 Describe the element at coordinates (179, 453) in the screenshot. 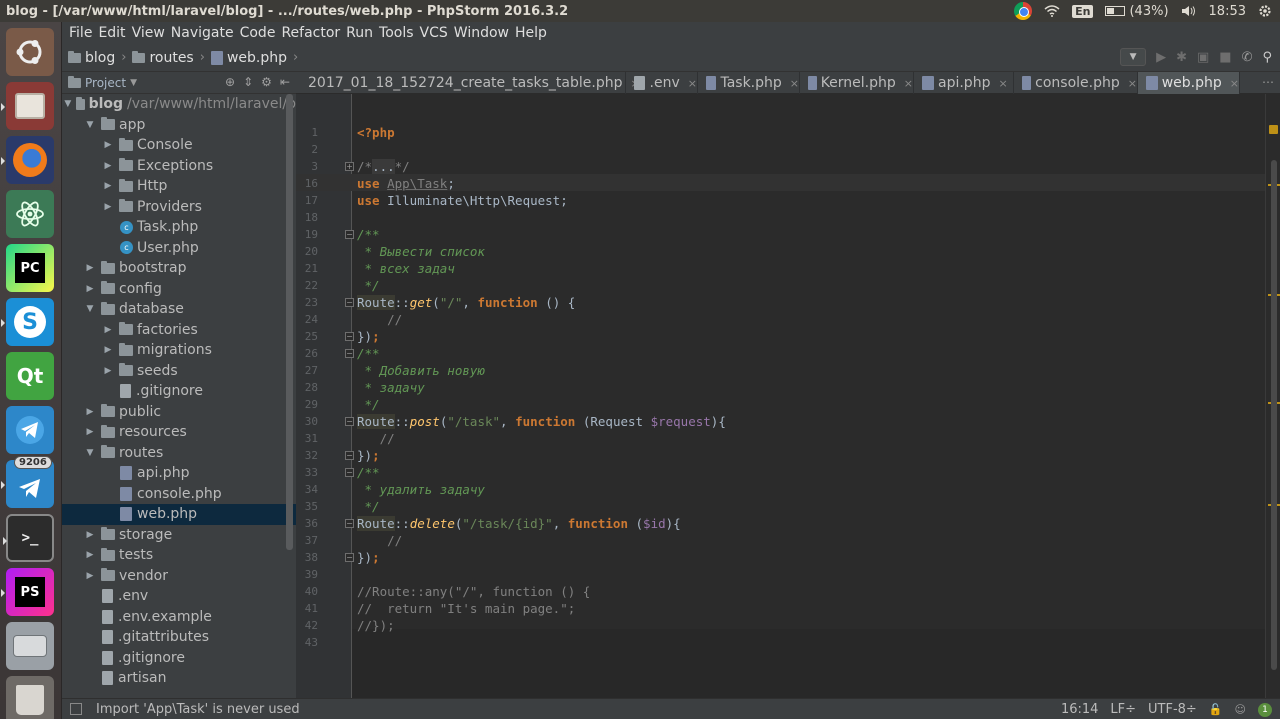

I see `tree-item: ▼ routes` at that location.